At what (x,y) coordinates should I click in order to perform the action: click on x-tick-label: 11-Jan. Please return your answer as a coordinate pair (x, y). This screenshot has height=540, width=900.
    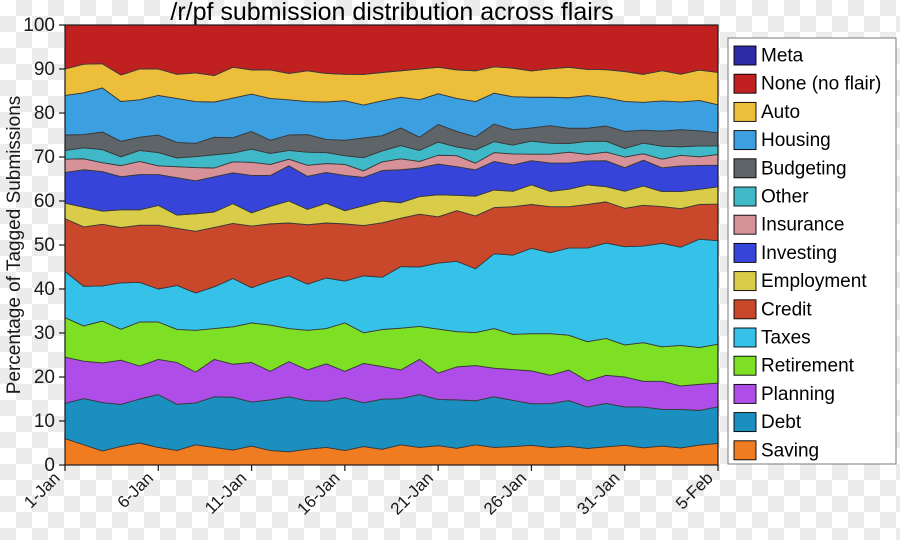
    Looking at the image, I should click on (225, 492).